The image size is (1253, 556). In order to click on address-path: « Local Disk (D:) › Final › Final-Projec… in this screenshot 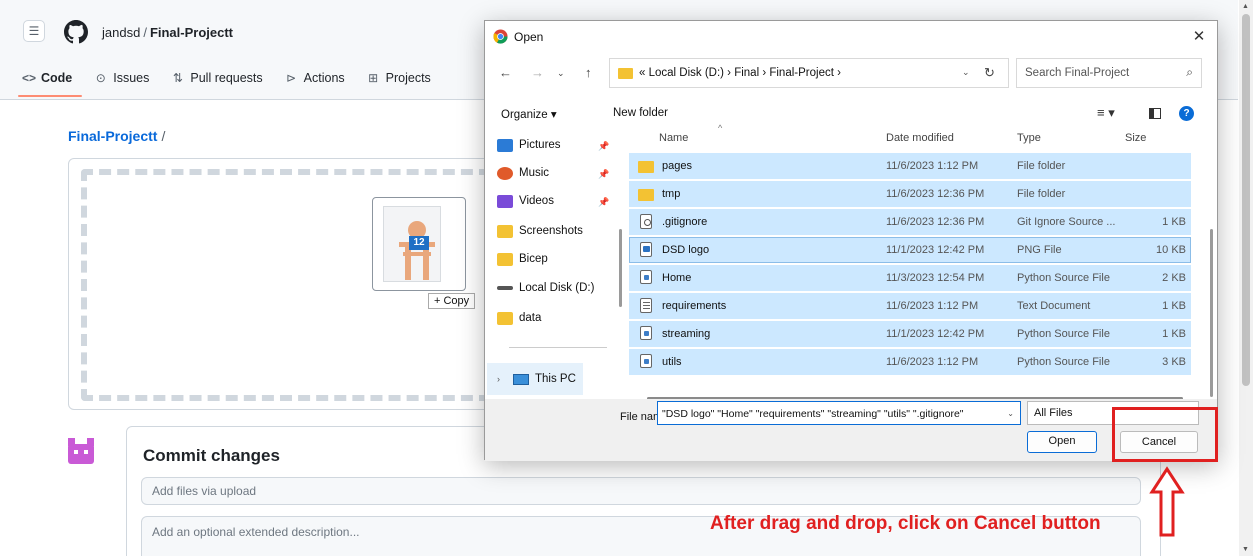, I will do `click(740, 73)`.